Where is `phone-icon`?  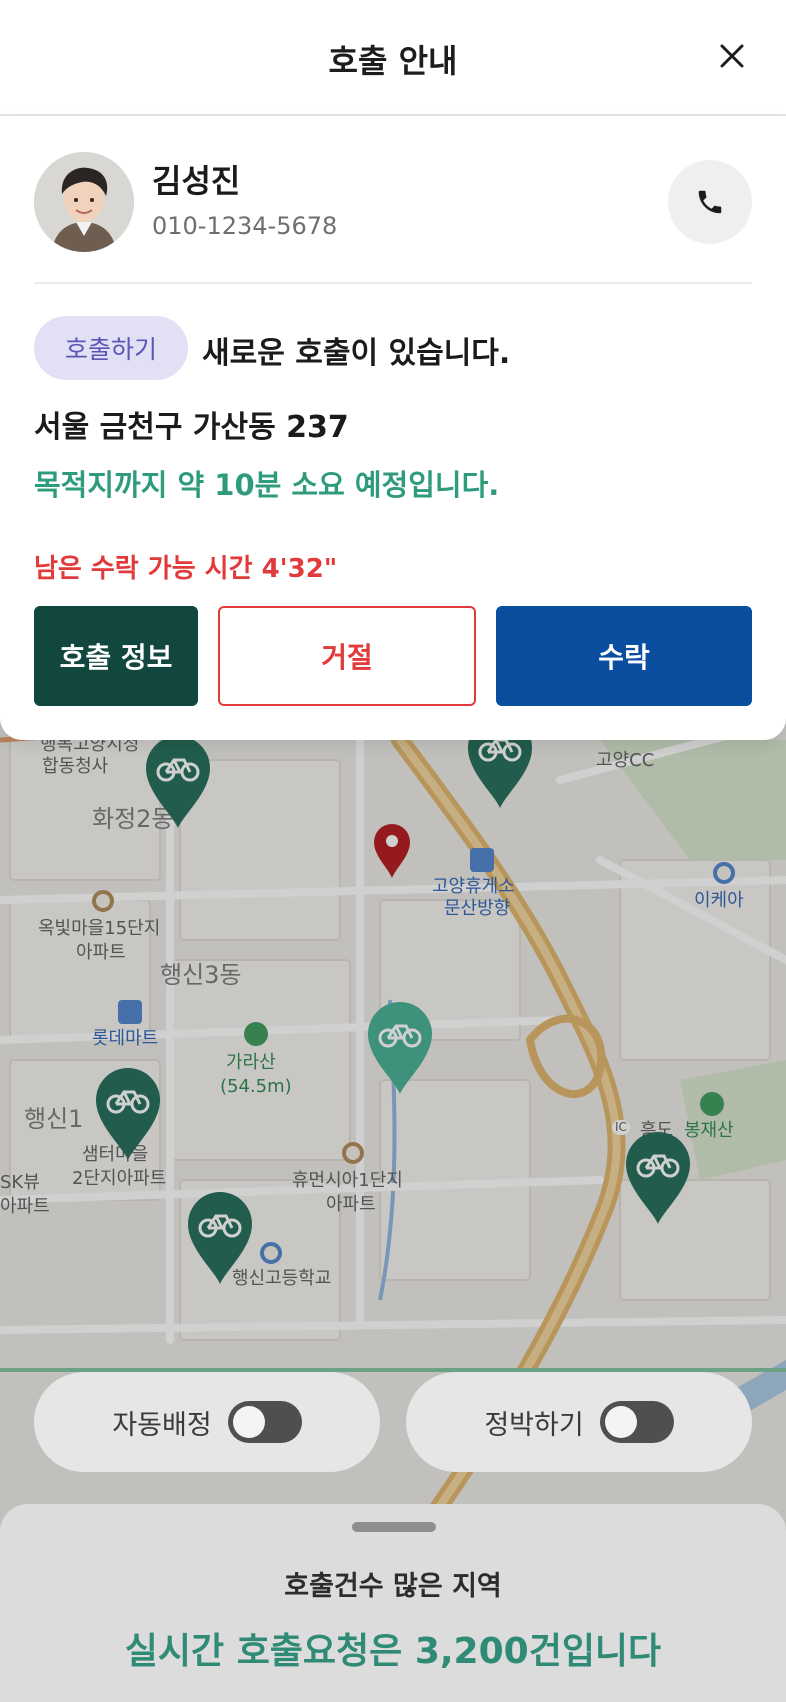
phone-icon is located at coordinates (710, 202).